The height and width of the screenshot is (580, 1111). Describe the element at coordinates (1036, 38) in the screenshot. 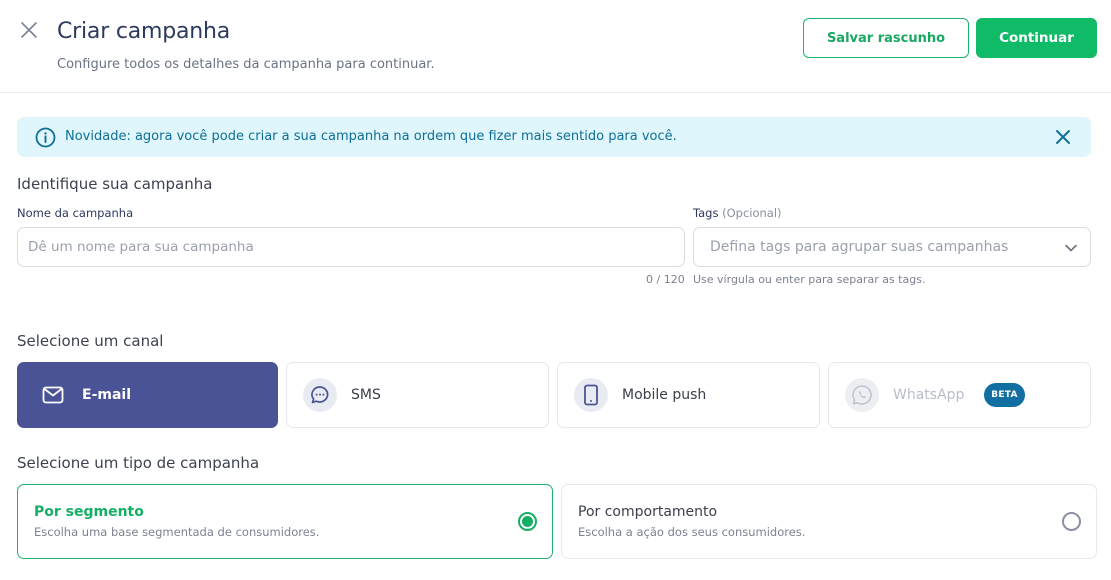

I see `continue-button: Continuar` at that location.